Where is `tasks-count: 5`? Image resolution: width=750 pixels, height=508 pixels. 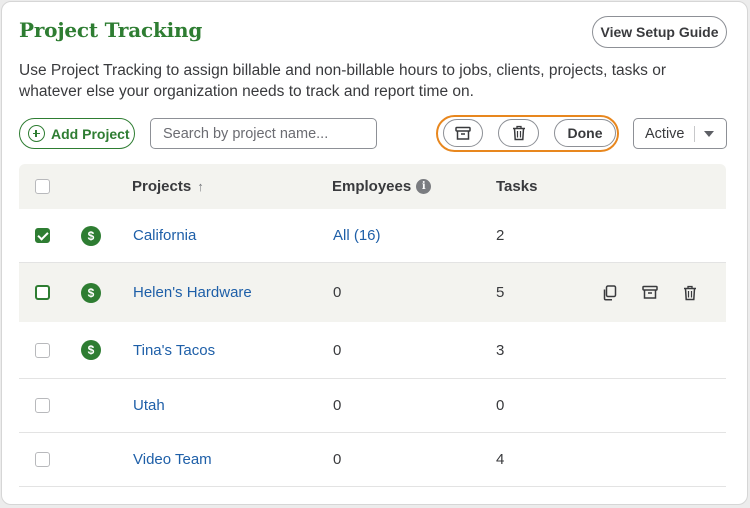
tasks-count: 5 is located at coordinates (500, 292).